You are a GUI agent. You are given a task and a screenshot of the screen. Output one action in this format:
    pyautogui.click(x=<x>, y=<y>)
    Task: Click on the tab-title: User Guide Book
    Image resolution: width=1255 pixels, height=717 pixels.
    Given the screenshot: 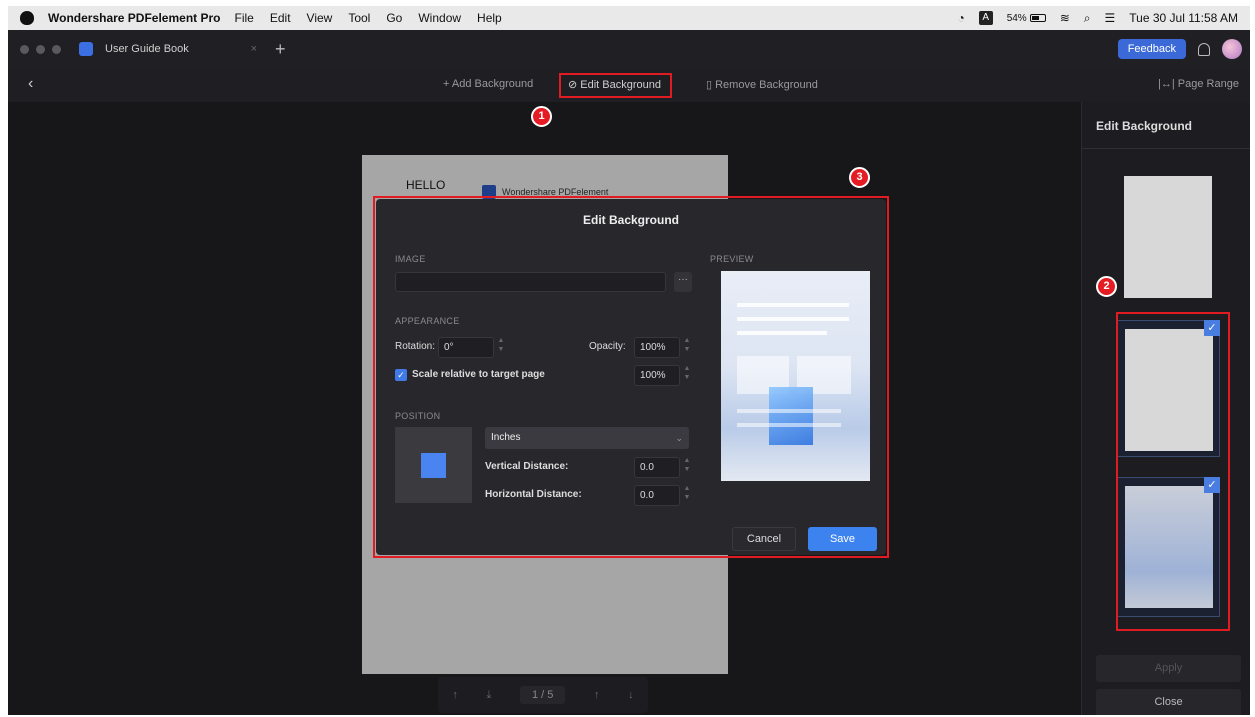 What is the action you would take?
    pyautogui.click(x=147, y=49)
    